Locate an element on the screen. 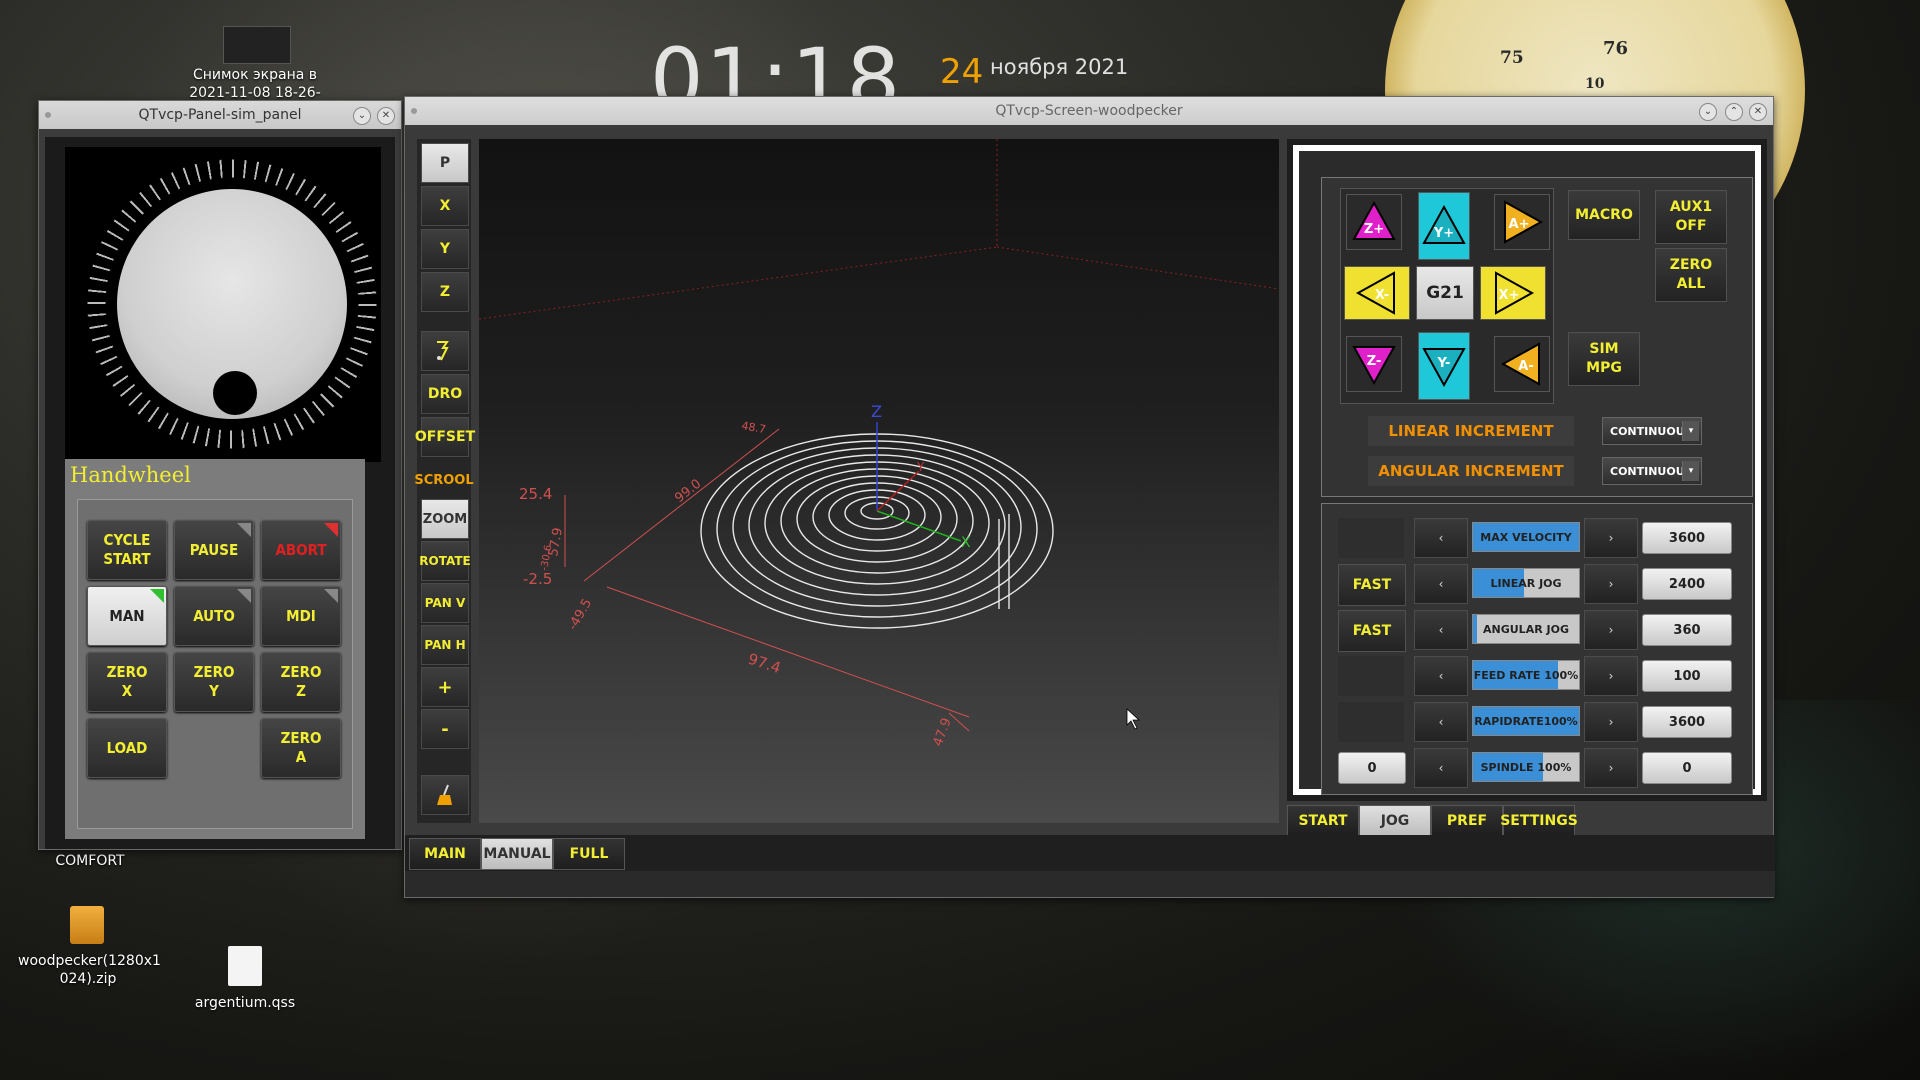 The image size is (1920, 1080). sim-panel-titlebar: QTvcp-Panel-sim_panel ⌄ ✕ is located at coordinates (220, 115).